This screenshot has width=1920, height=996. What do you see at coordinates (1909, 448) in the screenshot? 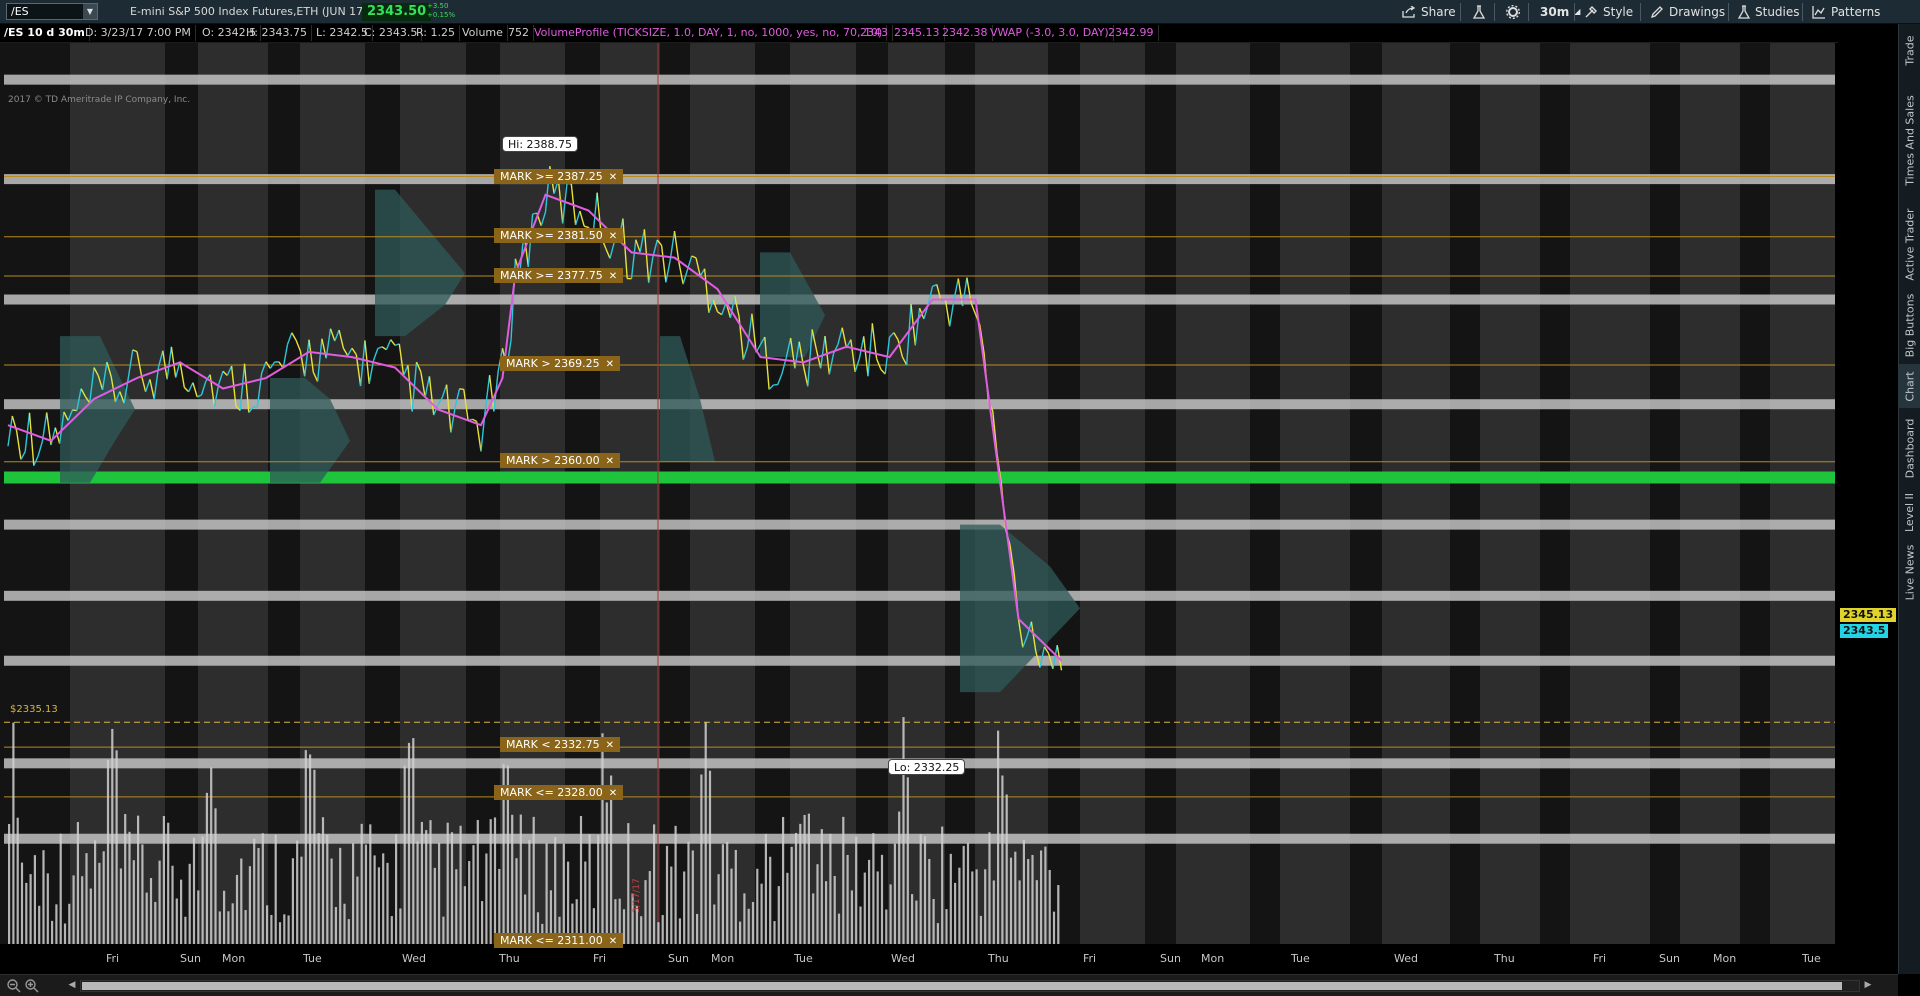
I see `tab-dashboard: Dashboard` at bounding box center [1909, 448].